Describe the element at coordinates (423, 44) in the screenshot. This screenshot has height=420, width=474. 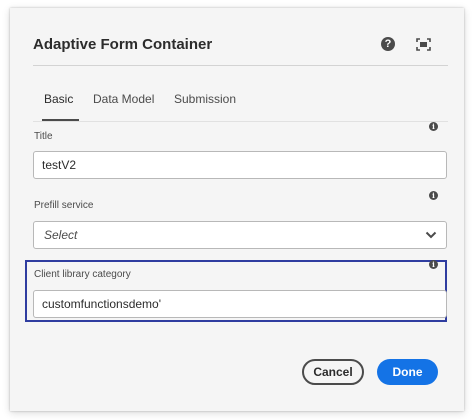
I see `fullscreen-icon` at that location.